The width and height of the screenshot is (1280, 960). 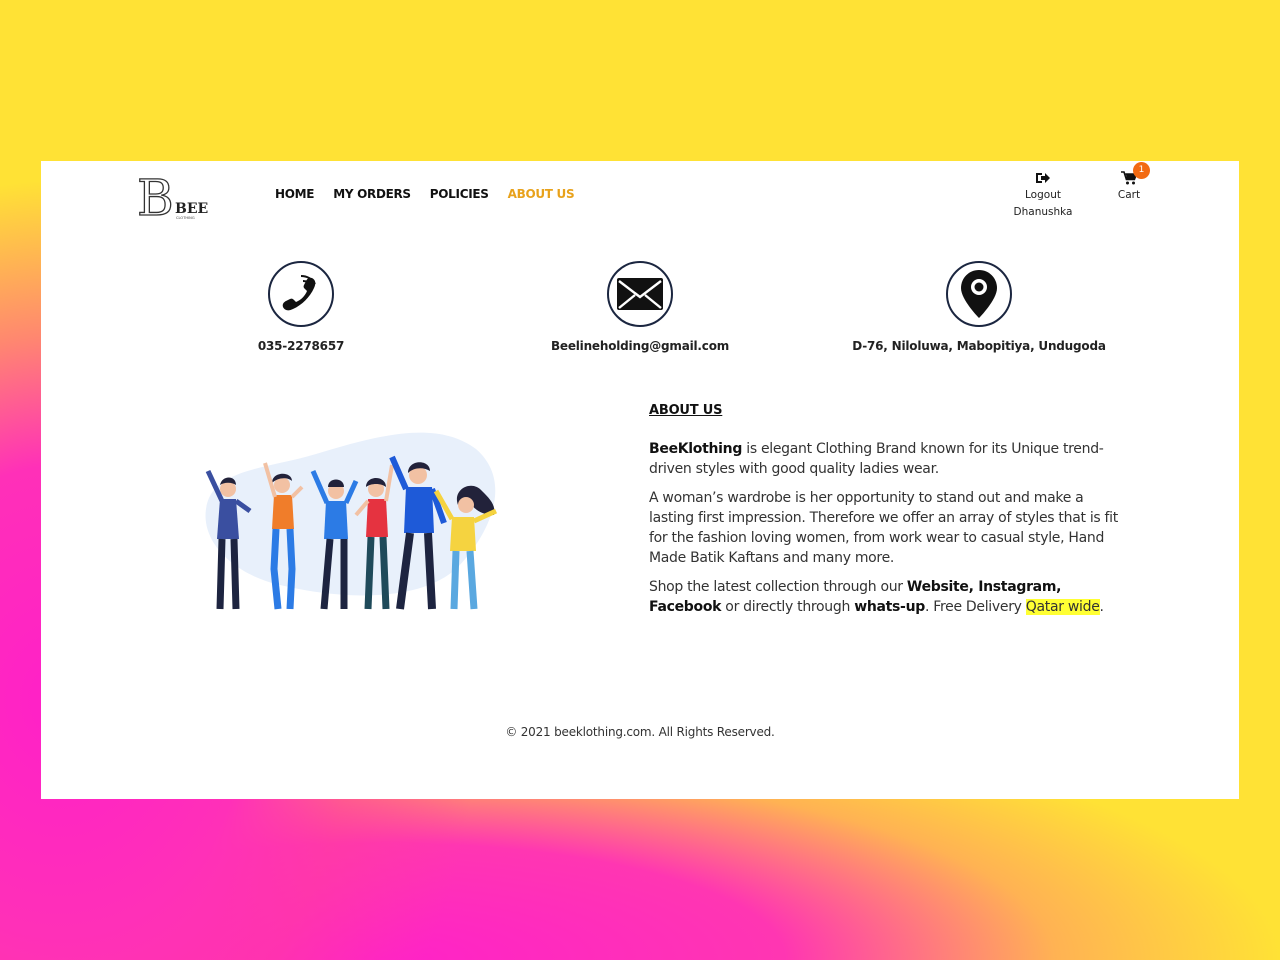 I want to click on envelope-icon, so click(x=640, y=294).